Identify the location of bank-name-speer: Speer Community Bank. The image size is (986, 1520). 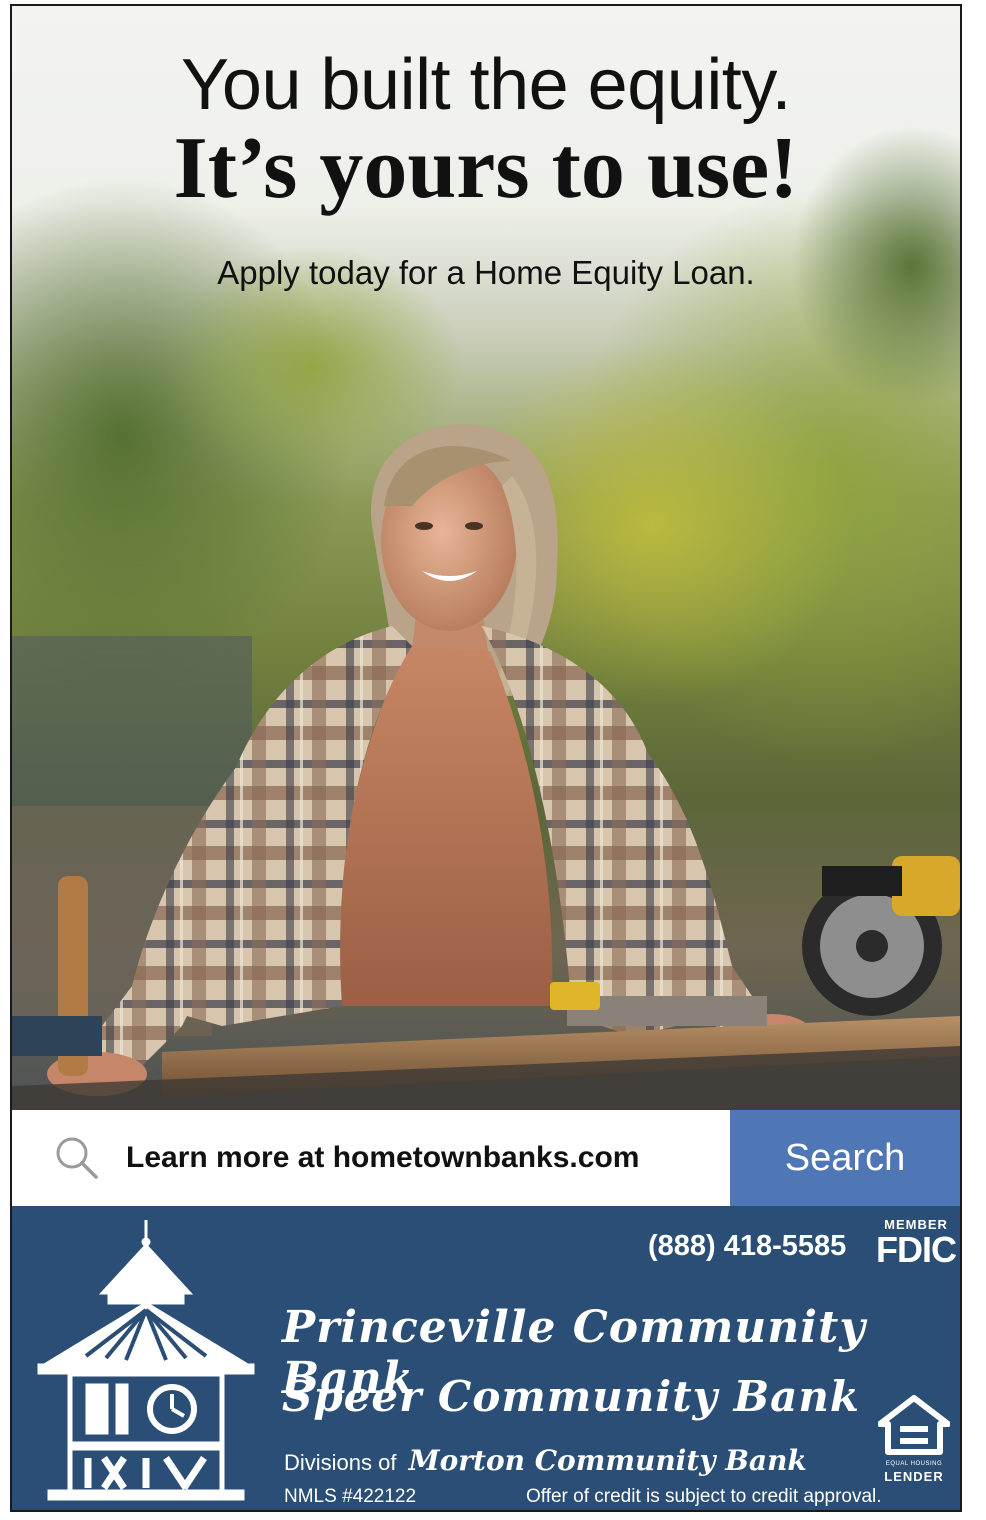
(571, 1396).